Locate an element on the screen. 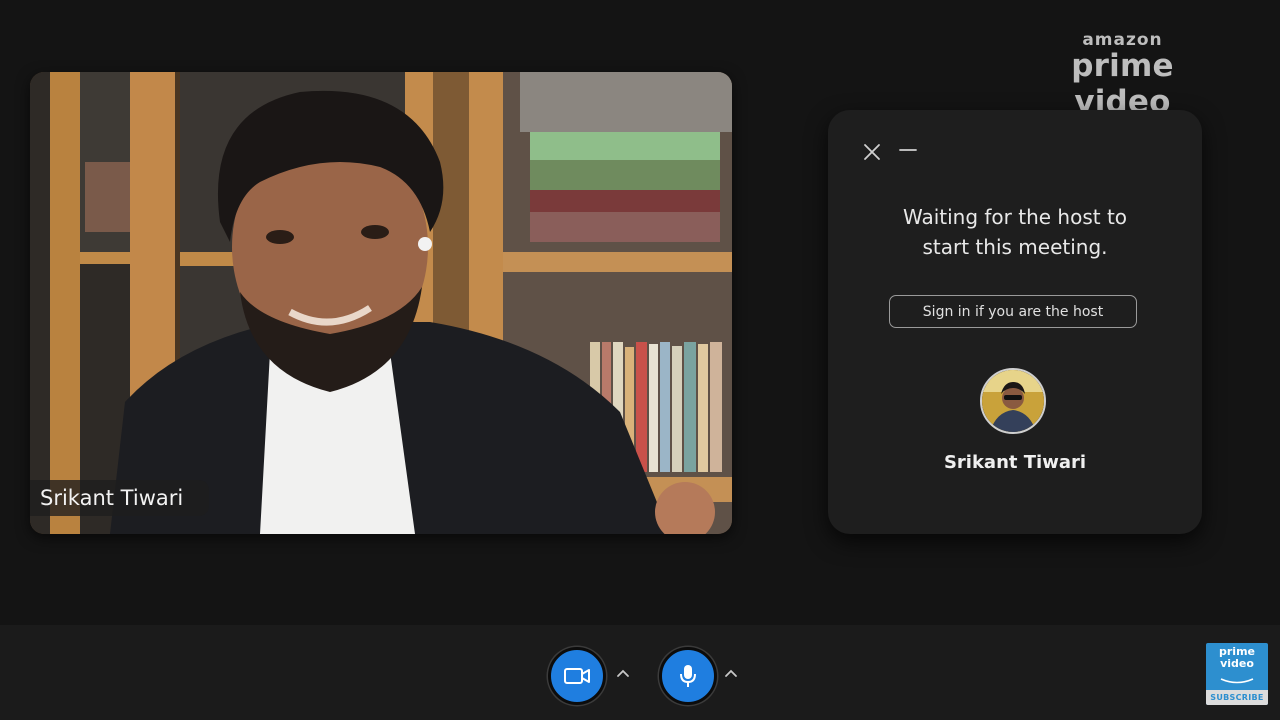 This screenshot has width=1280, height=720. participant-name-tag: Srikant Tiwari is located at coordinates (120, 498).